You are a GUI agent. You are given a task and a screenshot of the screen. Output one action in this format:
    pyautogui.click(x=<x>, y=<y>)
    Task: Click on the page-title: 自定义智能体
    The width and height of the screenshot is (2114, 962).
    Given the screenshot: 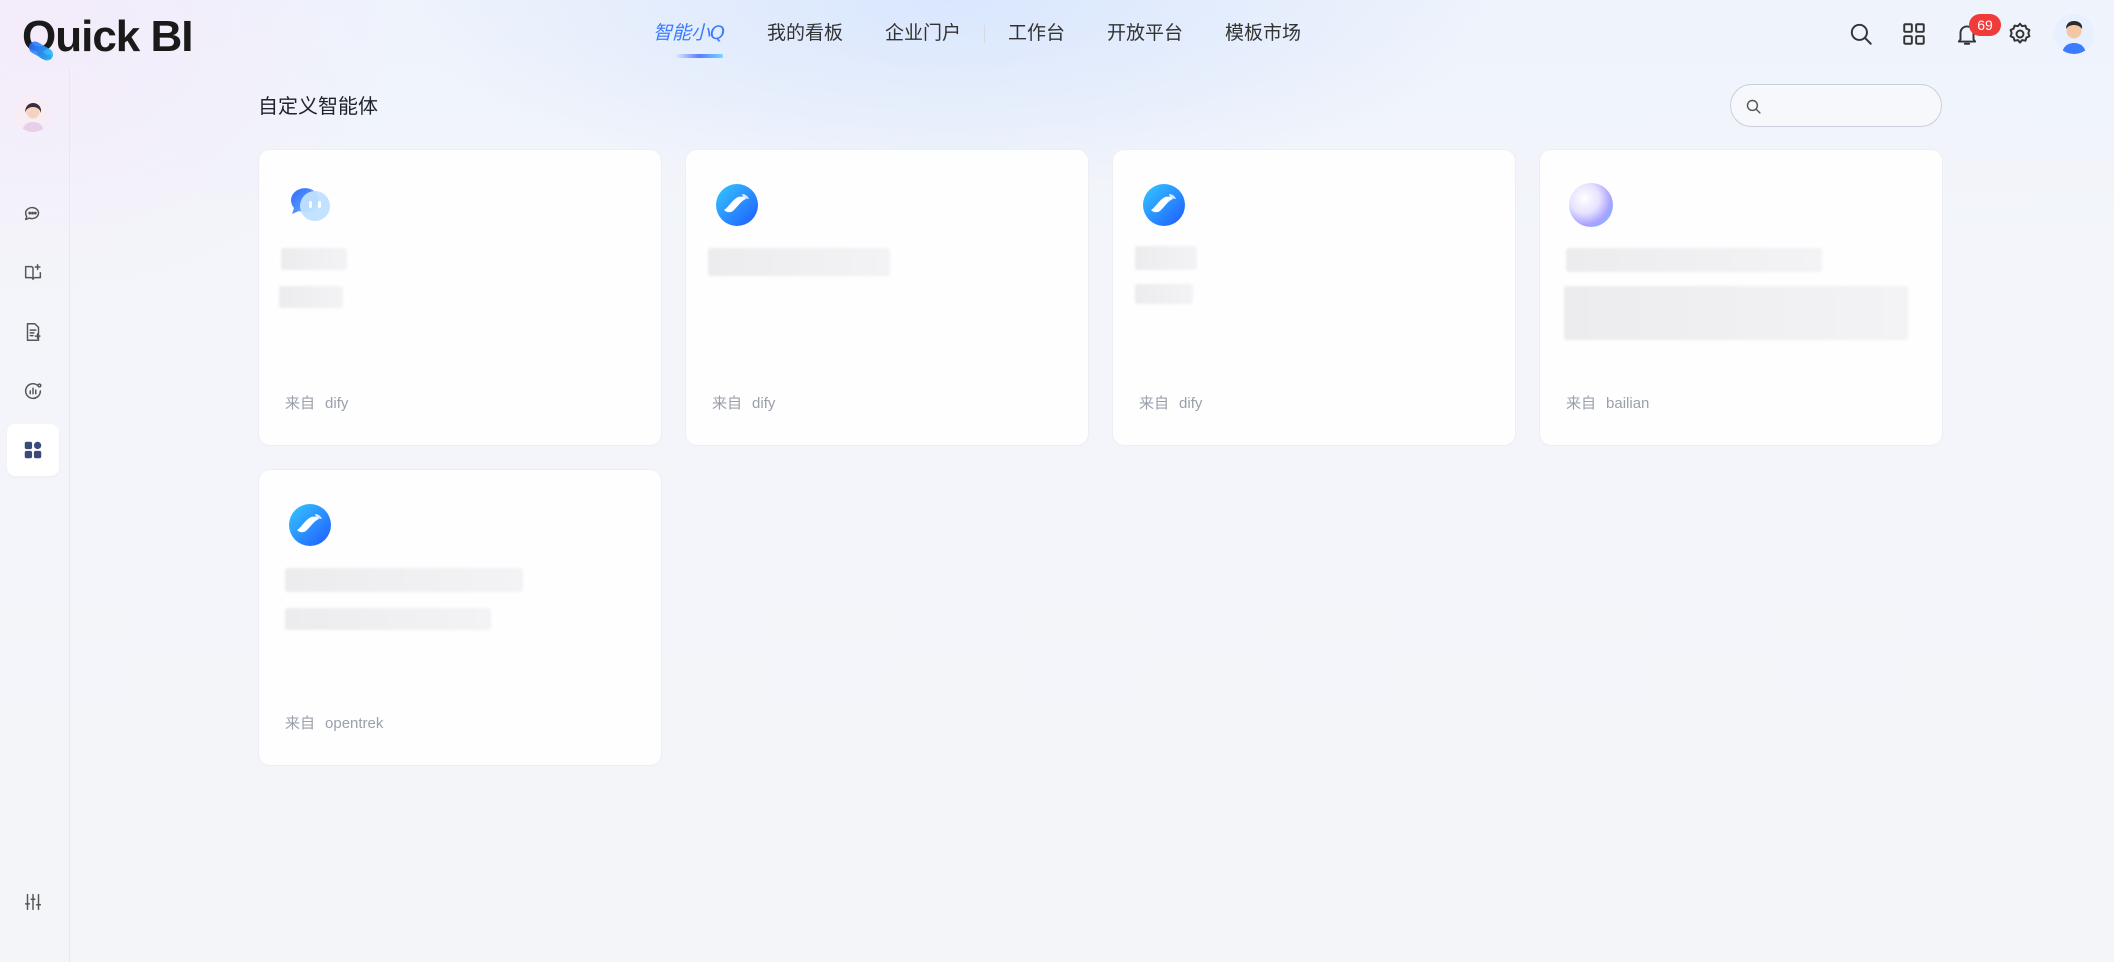 What is the action you would take?
    pyautogui.click(x=318, y=106)
    